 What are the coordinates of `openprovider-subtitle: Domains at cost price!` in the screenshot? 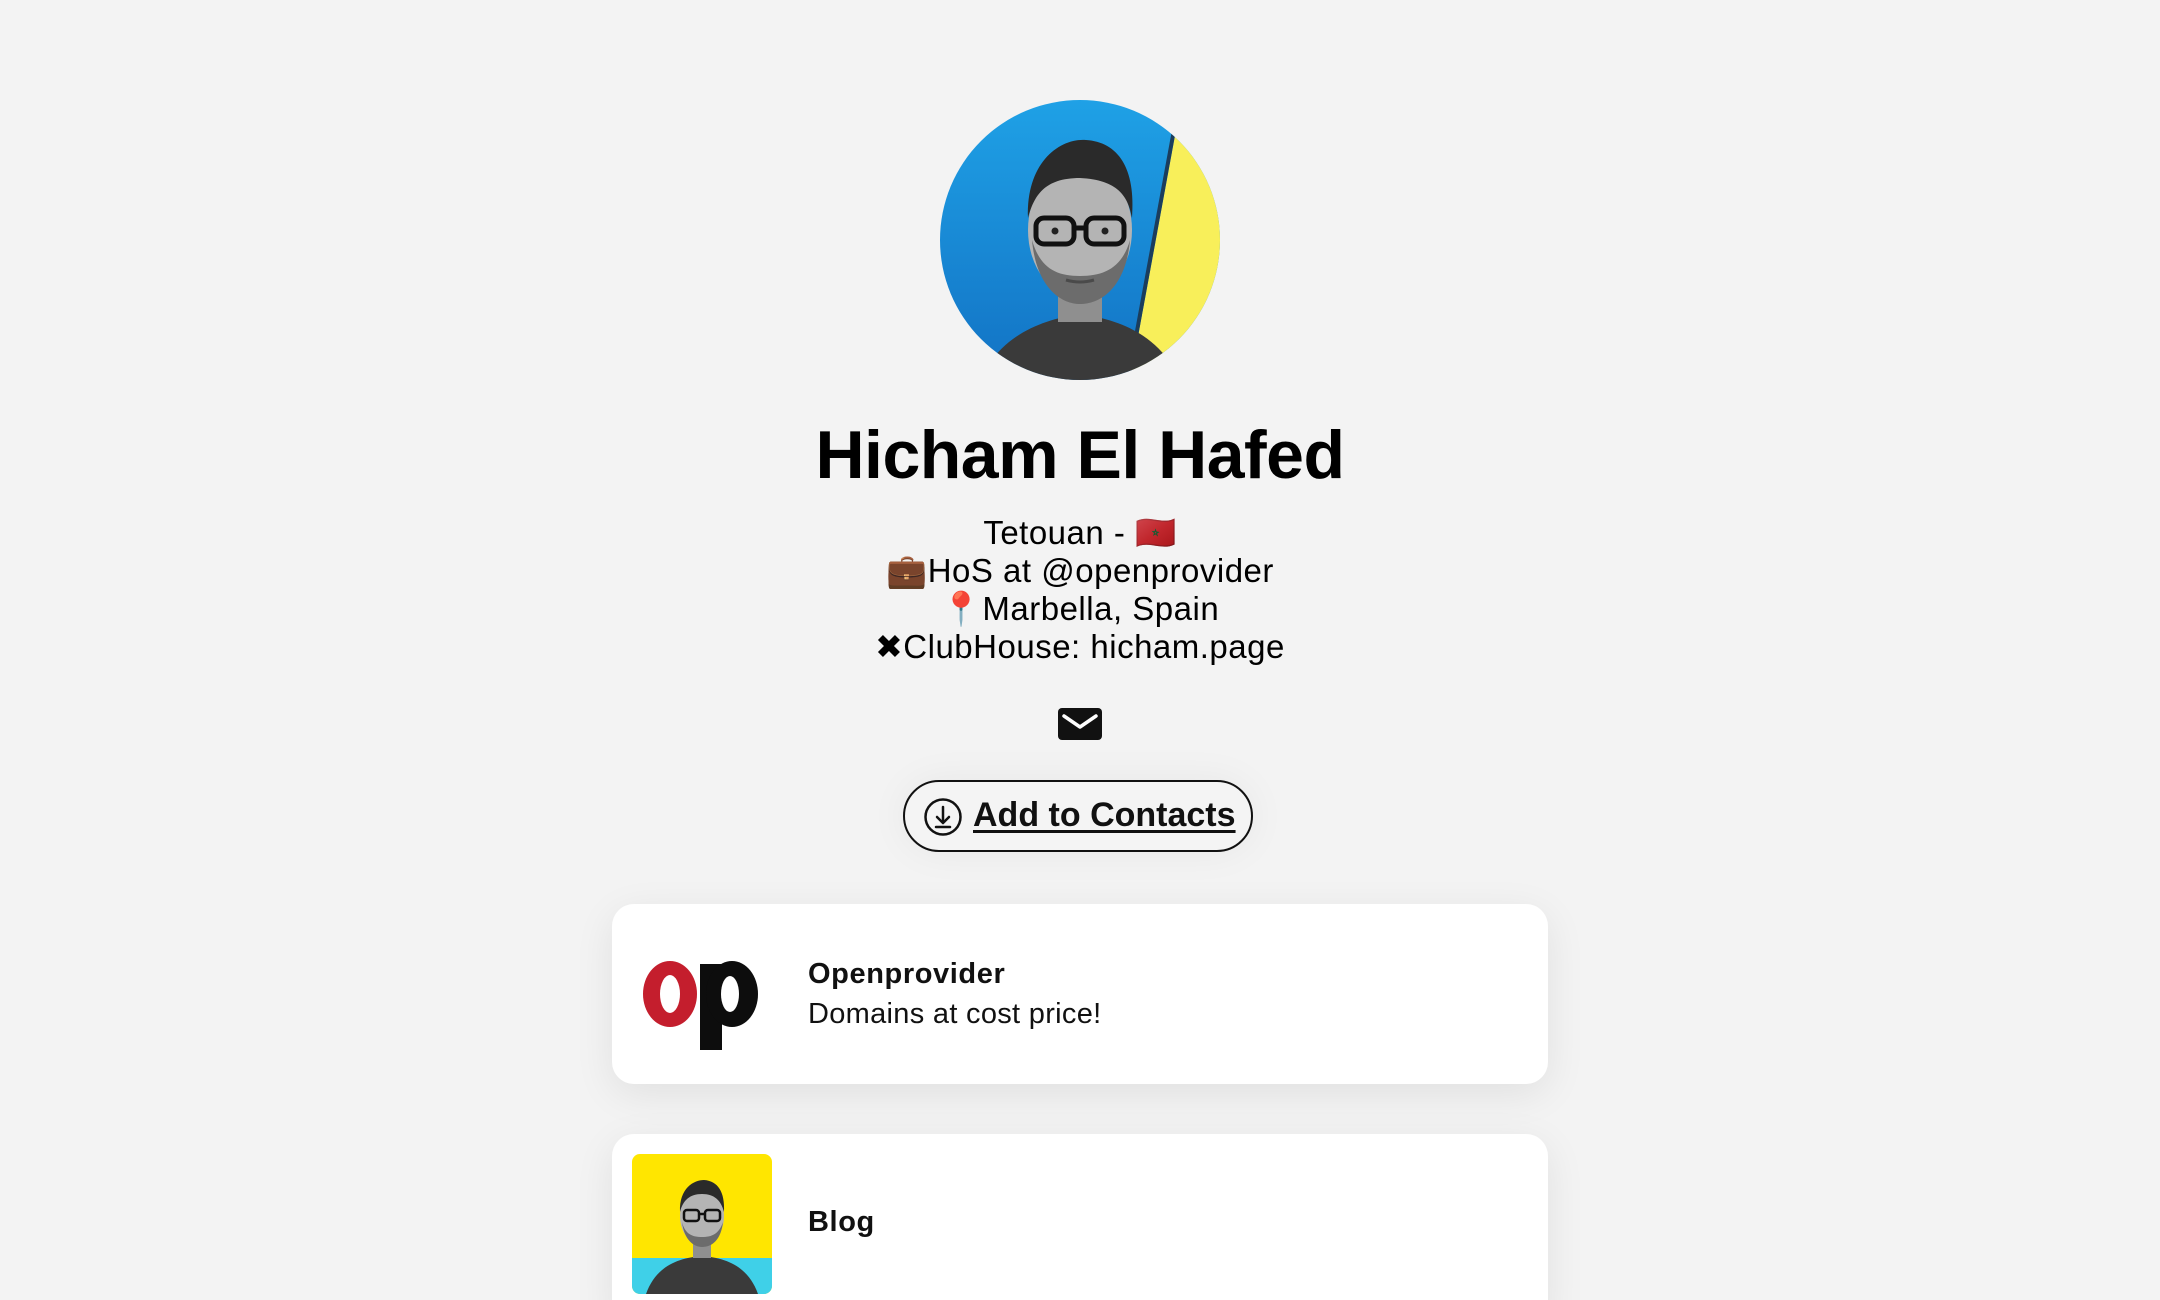 It's located at (955, 1014).